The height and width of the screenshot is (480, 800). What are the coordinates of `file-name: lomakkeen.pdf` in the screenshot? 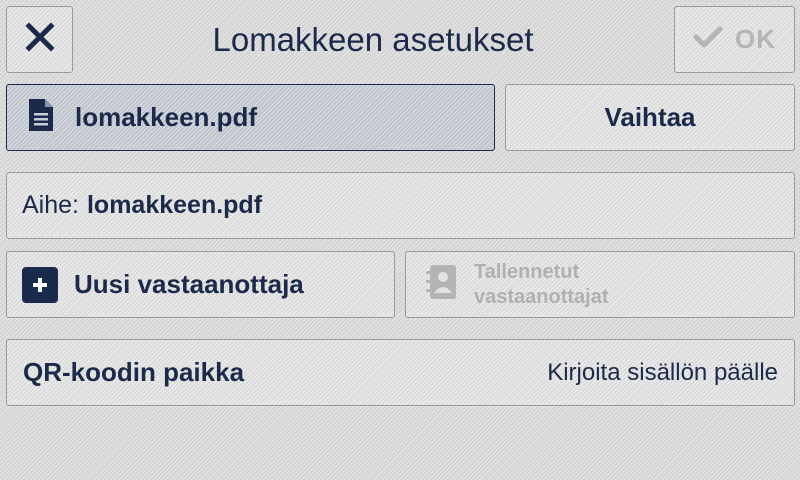 It's located at (166, 117).